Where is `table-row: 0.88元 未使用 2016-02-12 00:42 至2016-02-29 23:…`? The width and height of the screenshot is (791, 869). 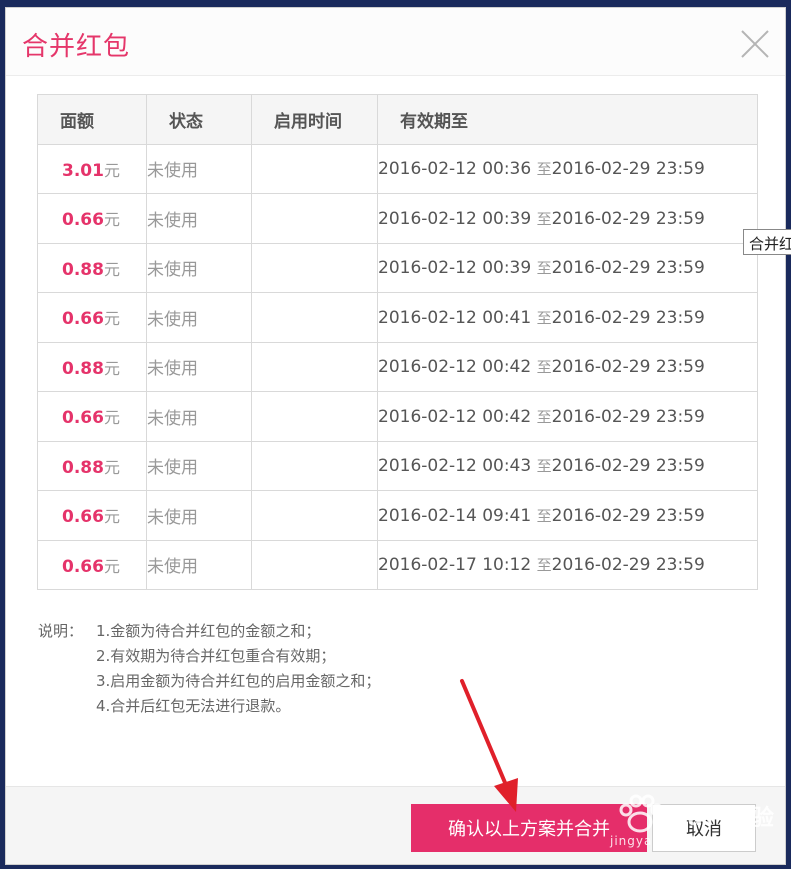 table-row: 0.88元 未使用 2016-02-12 00:42 至2016-02-29 23:… is located at coordinates (397, 366).